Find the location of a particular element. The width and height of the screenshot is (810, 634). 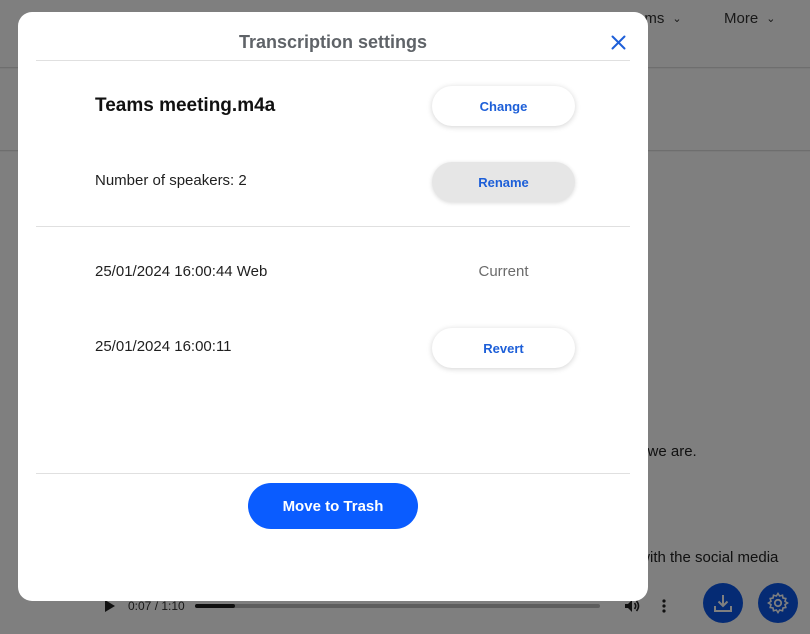

close-icon is located at coordinates (618, 42).